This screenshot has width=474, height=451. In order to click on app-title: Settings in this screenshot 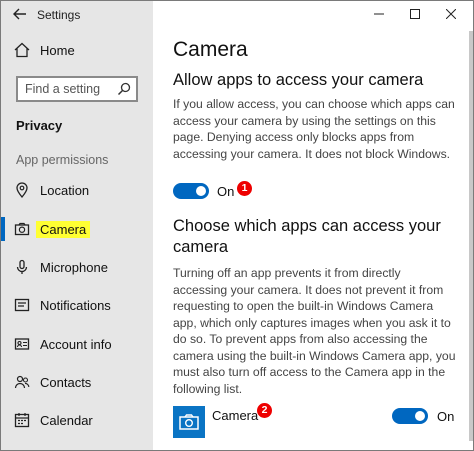, I will do `click(59, 15)`.